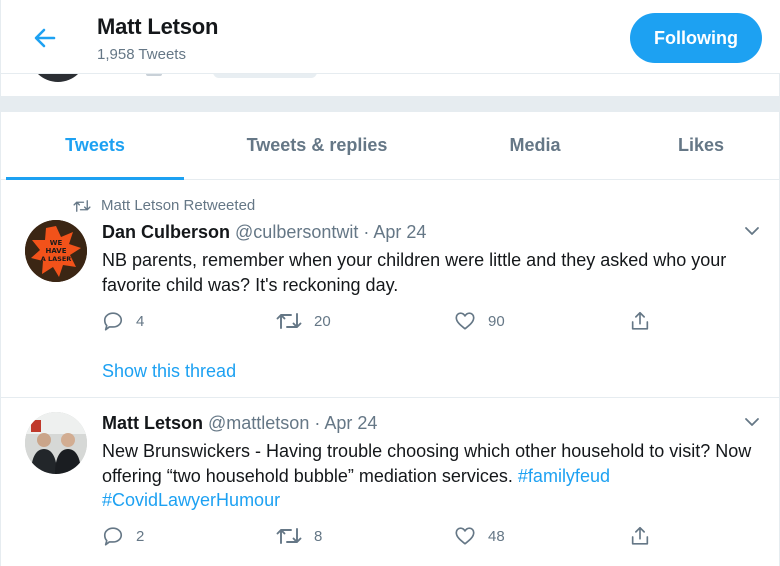 This screenshot has height=566, width=780. What do you see at coordinates (564, 476) in the screenshot?
I see `hashtag-familyfeud: #familyfeud` at bounding box center [564, 476].